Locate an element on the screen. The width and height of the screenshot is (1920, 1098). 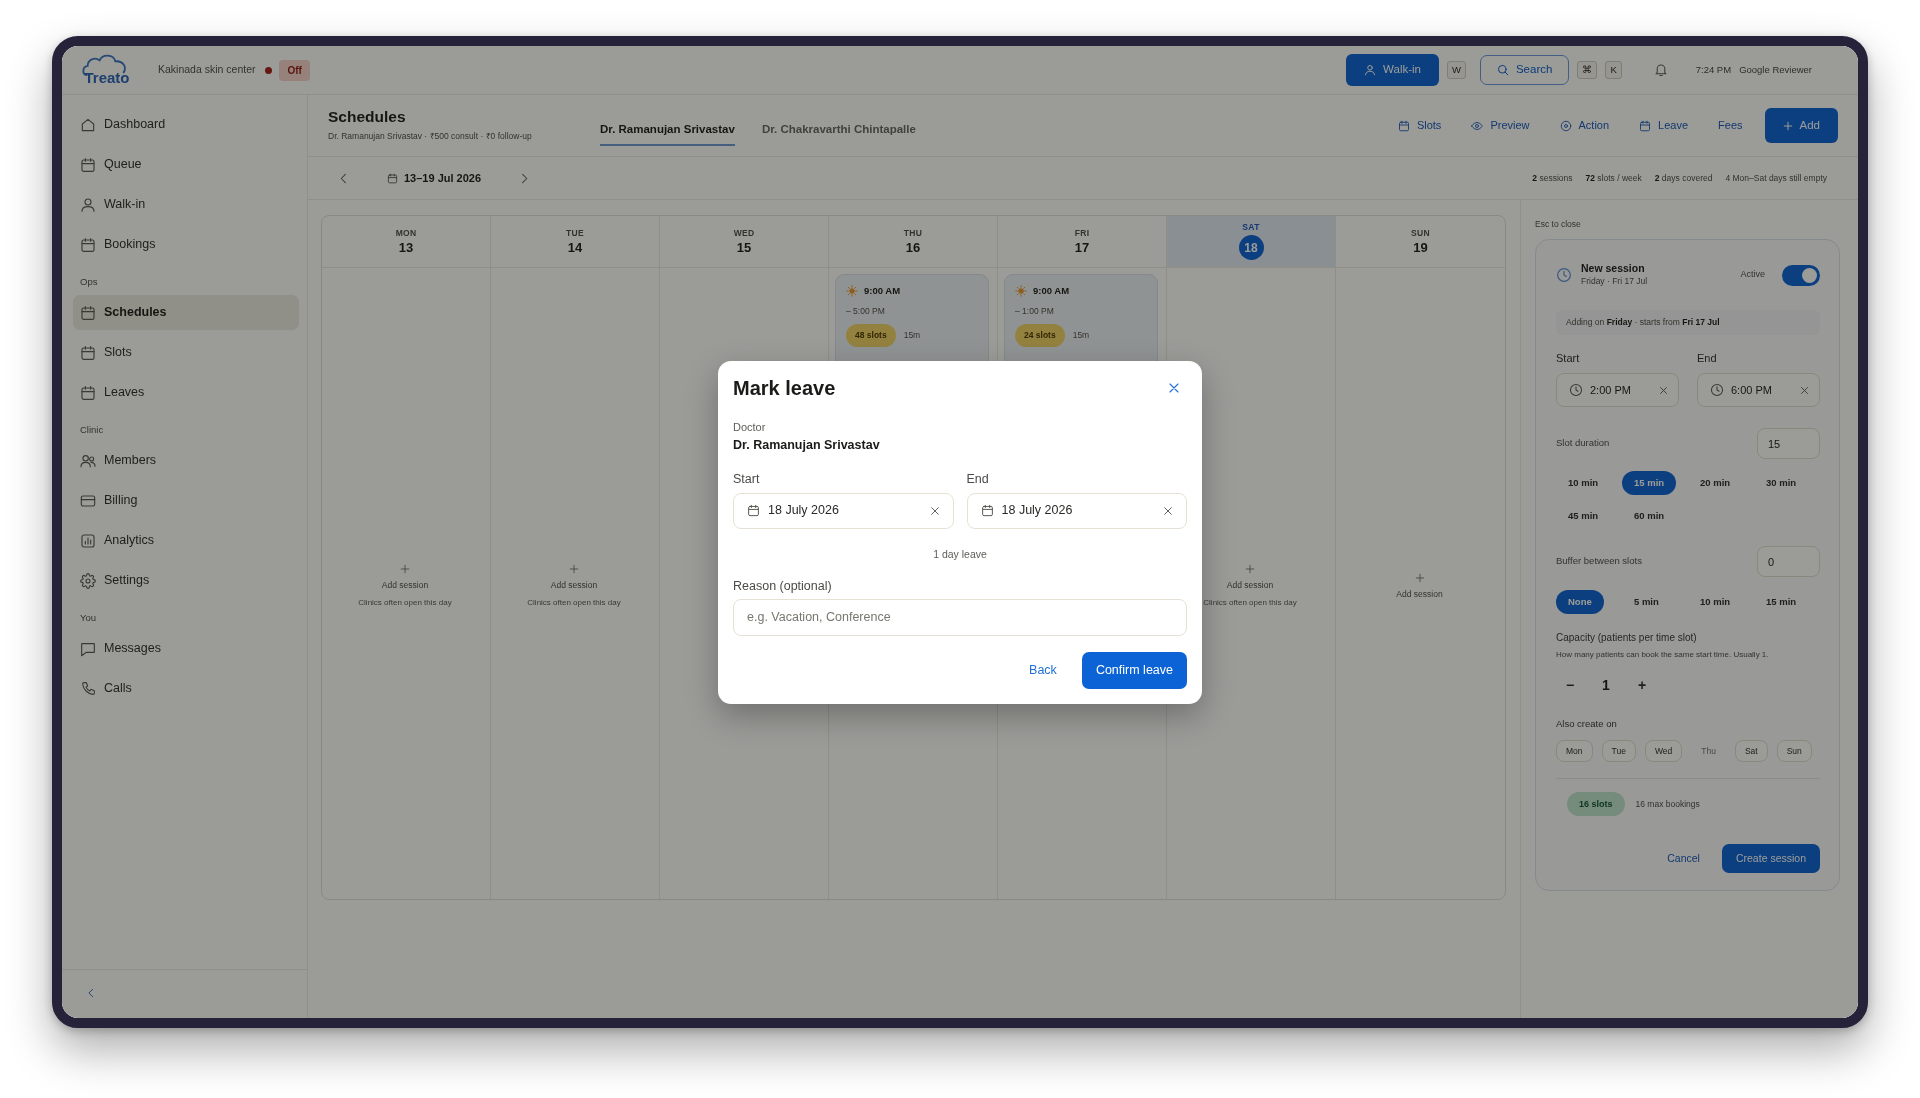
week-range-button: 13–19 Jul 2026 is located at coordinates (434, 178).